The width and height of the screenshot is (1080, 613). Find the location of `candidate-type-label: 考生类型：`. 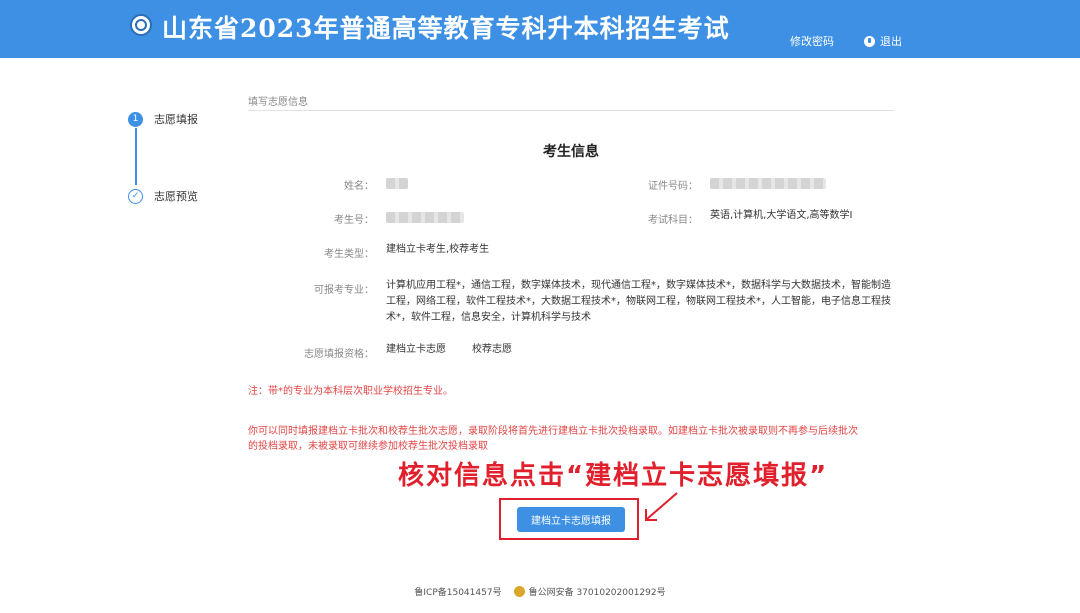

candidate-type-label: 考生类型： is located at coordinates (349, 254).